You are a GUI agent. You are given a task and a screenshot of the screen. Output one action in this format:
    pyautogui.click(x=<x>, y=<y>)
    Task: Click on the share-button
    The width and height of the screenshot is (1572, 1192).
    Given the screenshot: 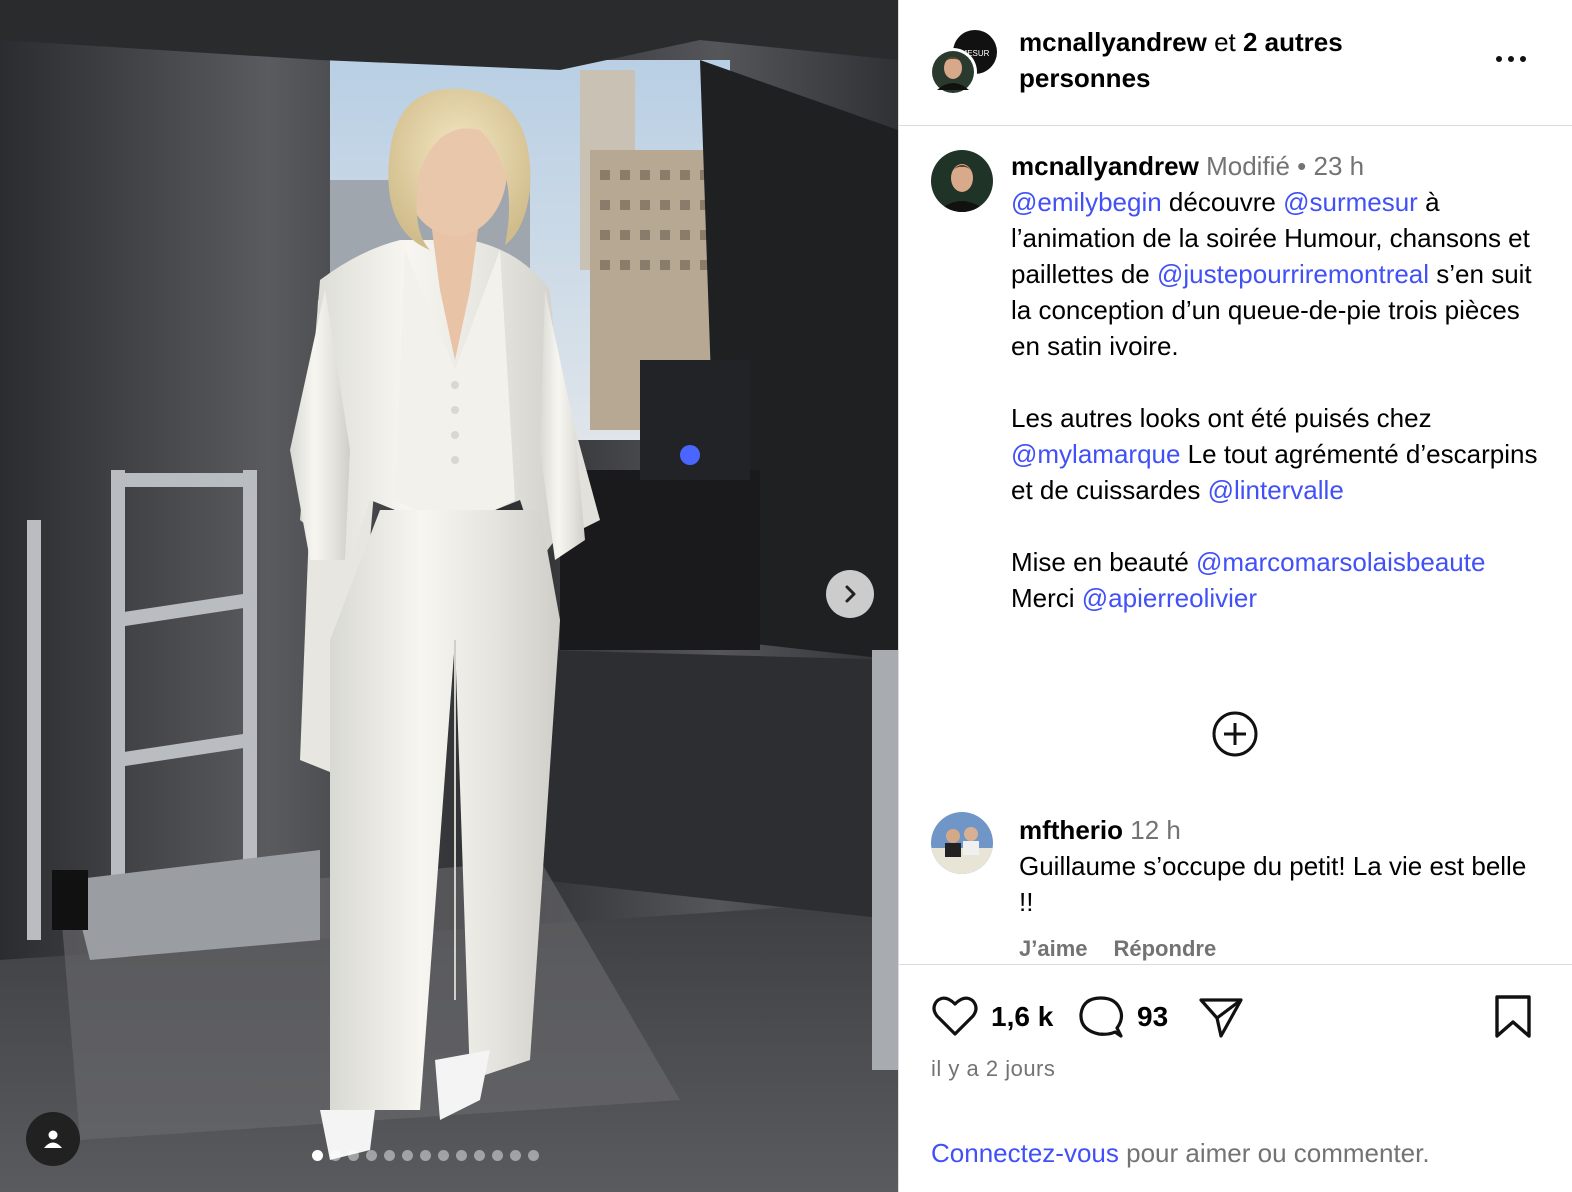 What is the action you would take?
    pyautogui.click(x=1221, y=1020)
    